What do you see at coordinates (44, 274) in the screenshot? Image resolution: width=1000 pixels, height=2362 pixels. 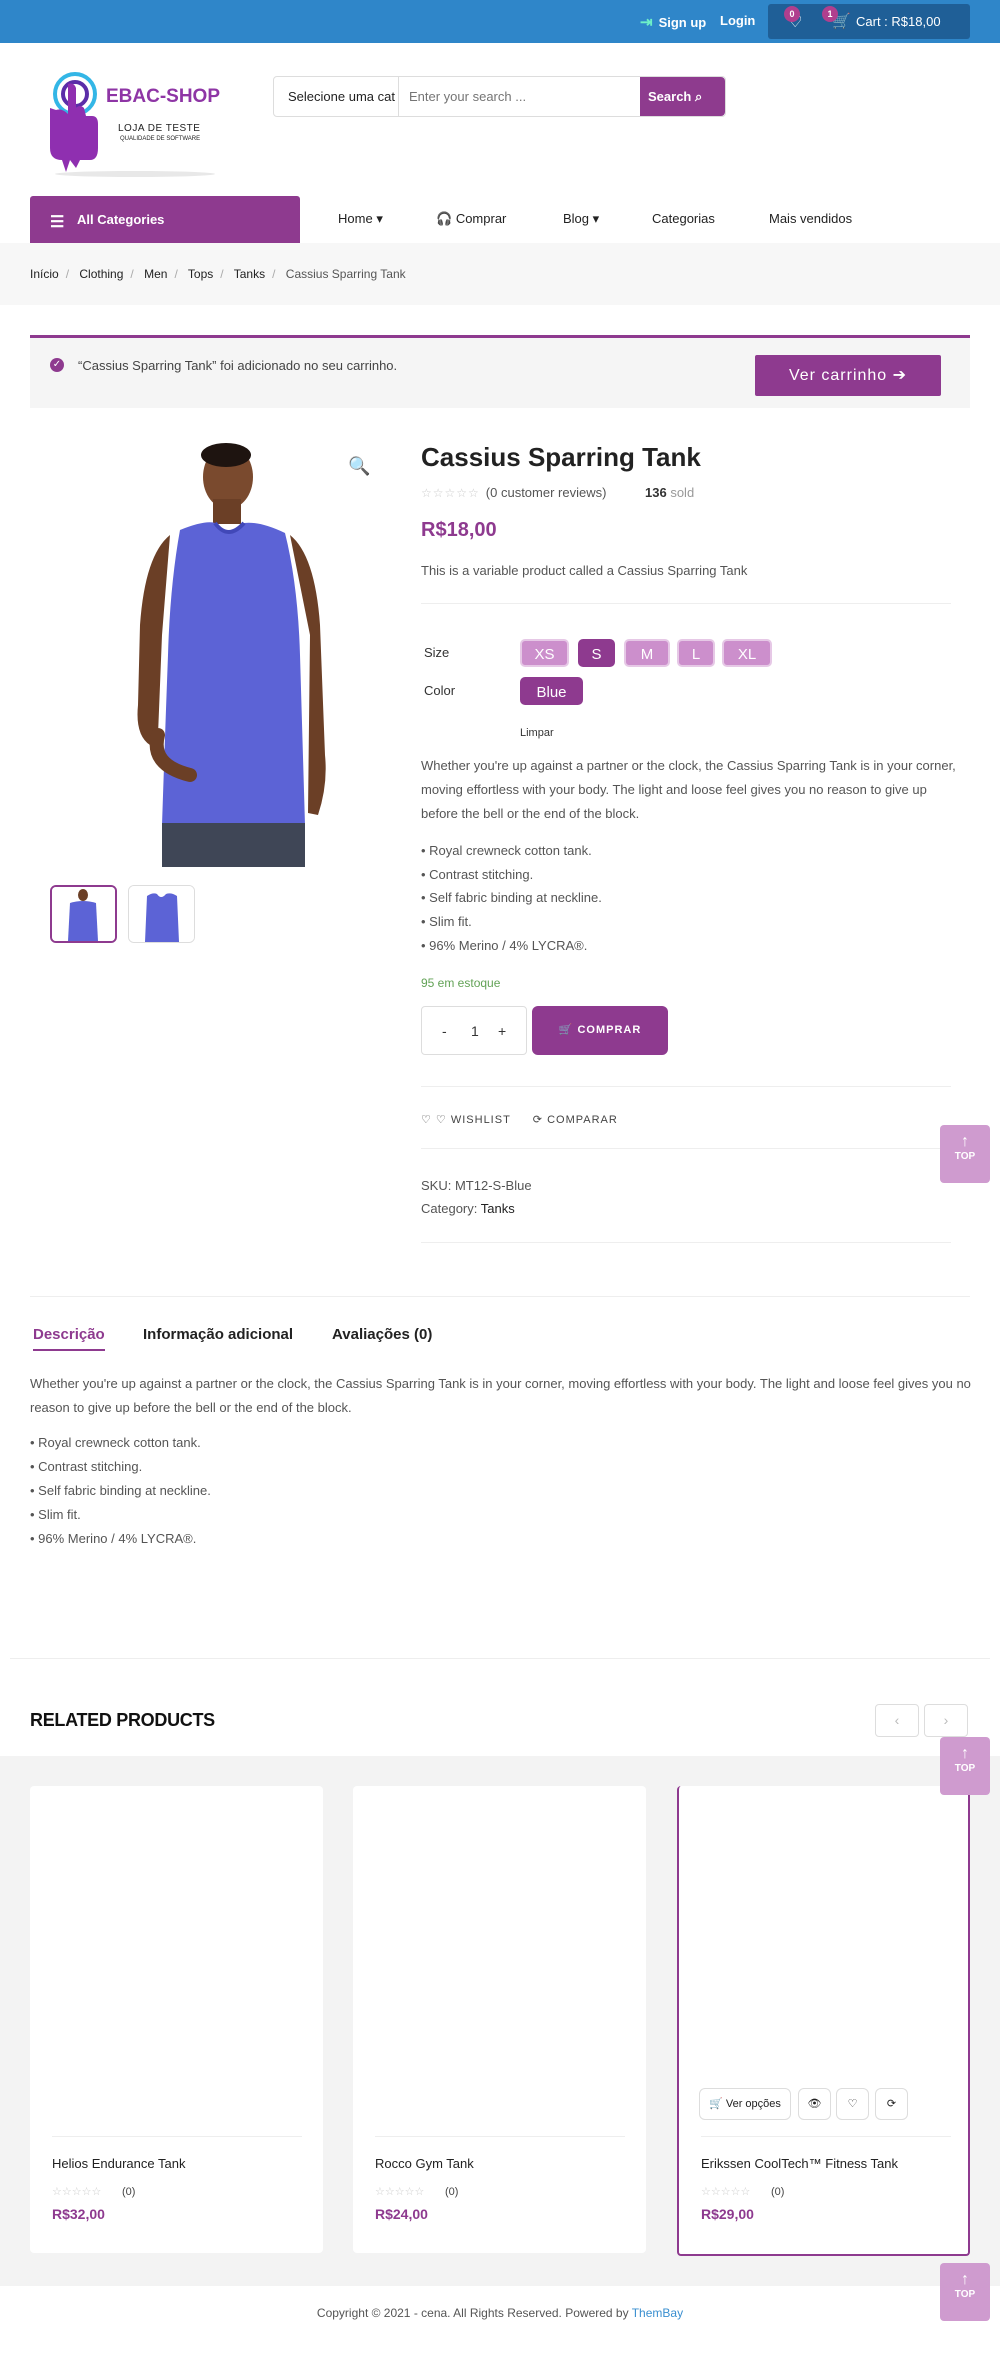 I see `breadcrumb-inicio: Início` at bounding box center [44, 274].